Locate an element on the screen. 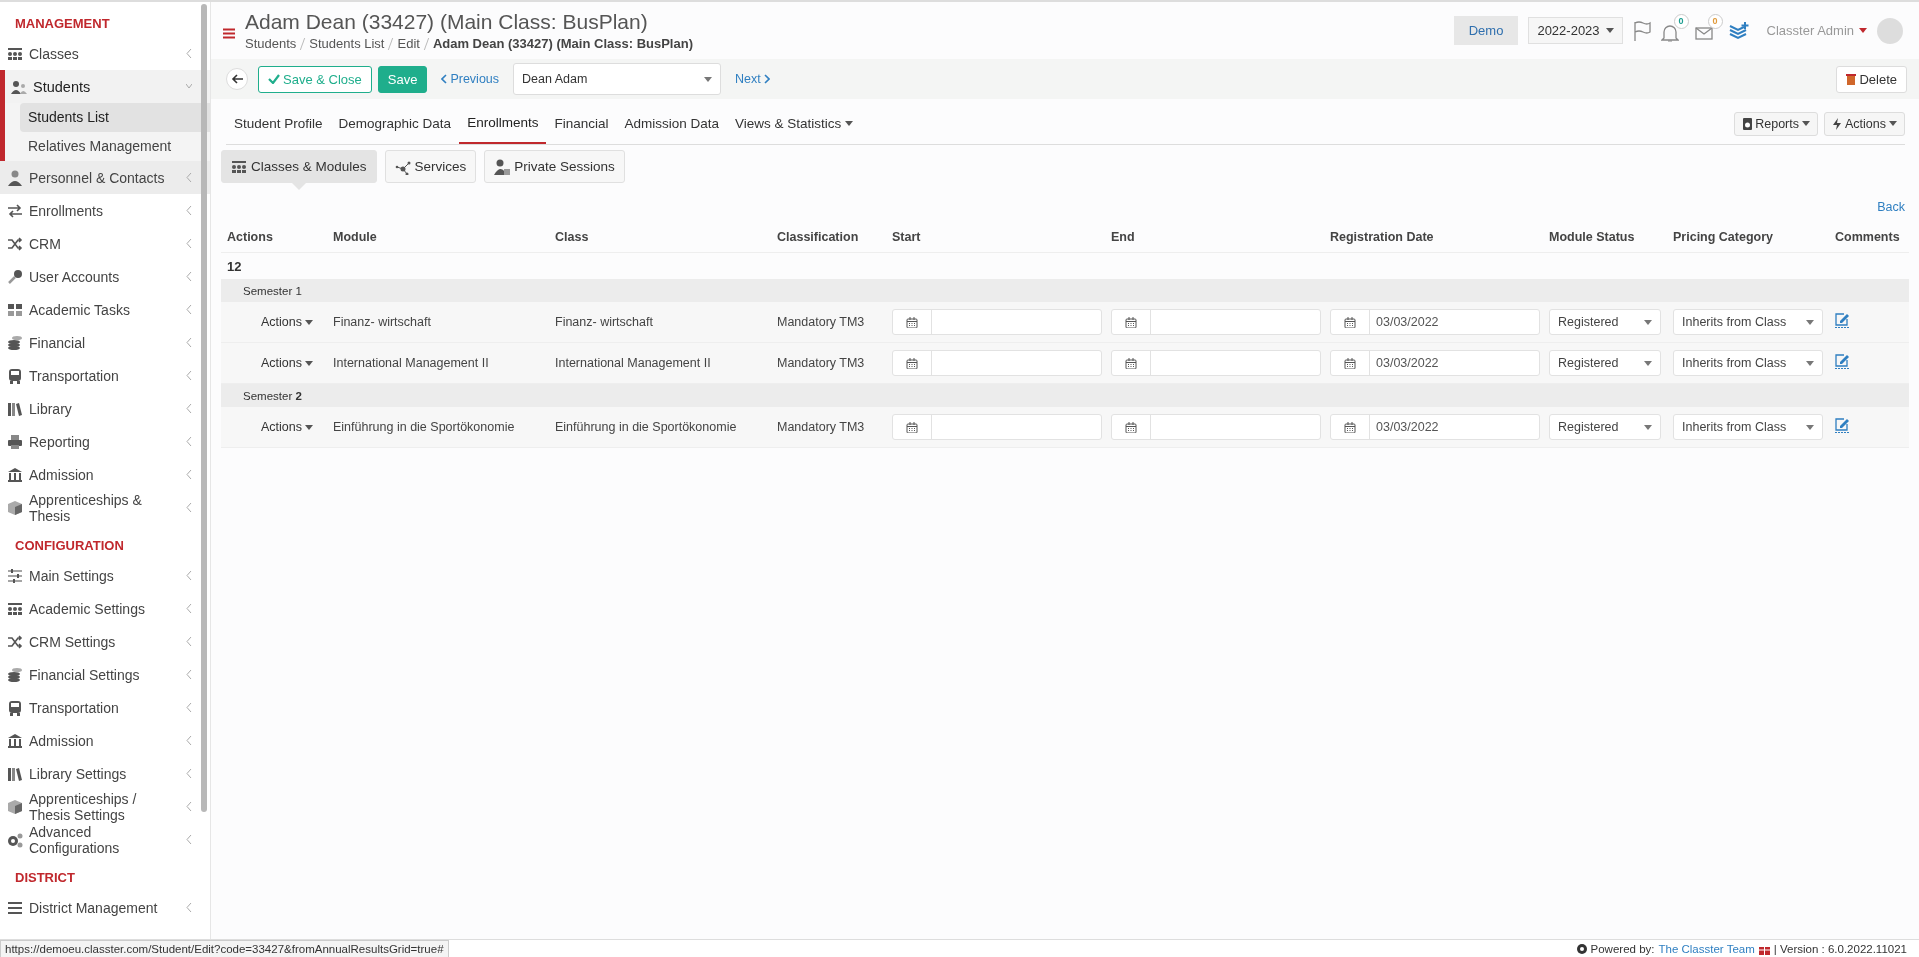 The width and height of the screenshot is (1919, 957). sidebar-item: CRM is located at coordinates (105, 243).